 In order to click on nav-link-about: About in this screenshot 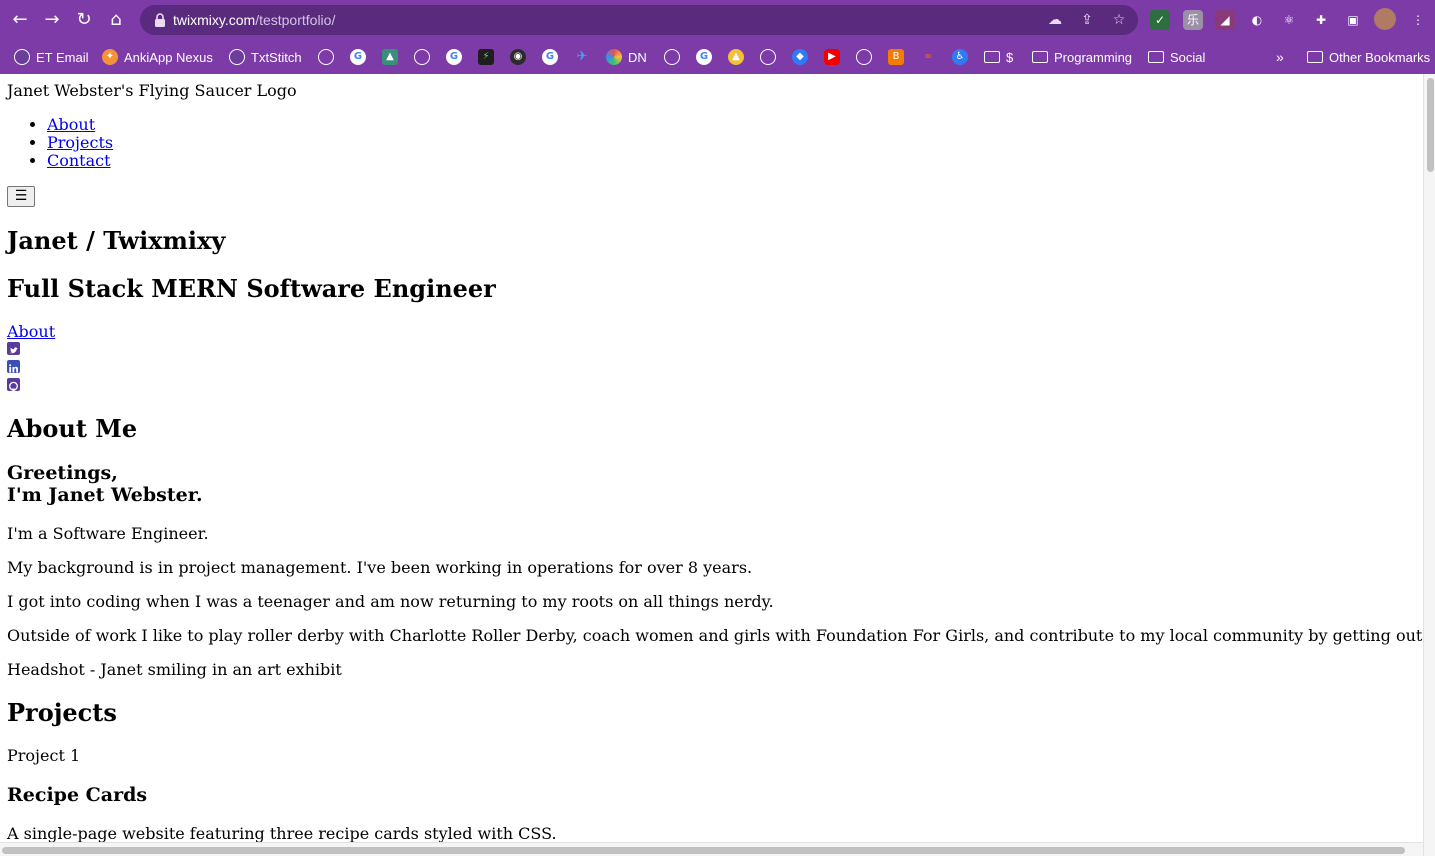, I will do `click(71, 124)`.